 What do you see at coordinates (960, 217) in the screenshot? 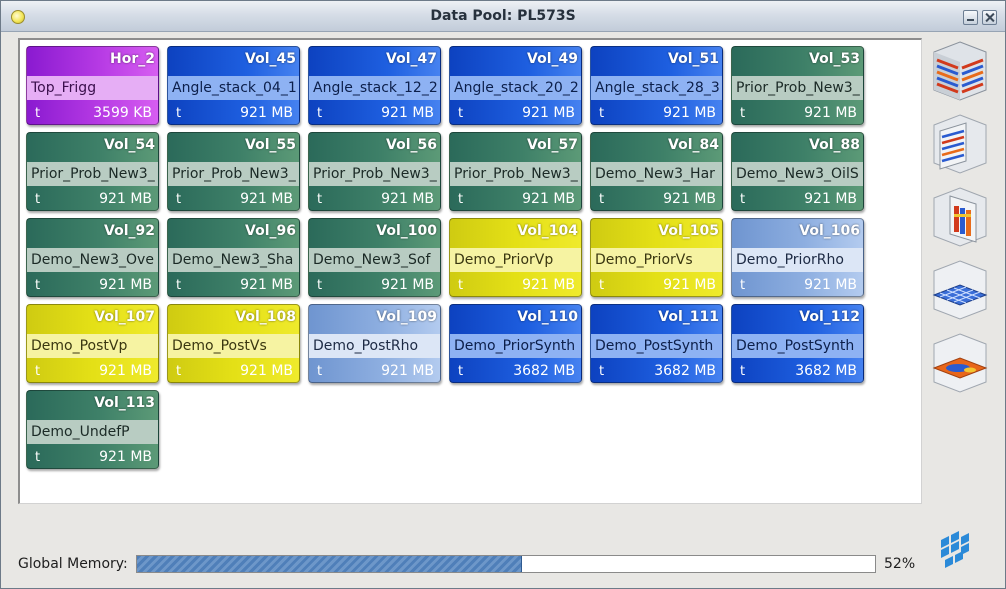
I see `inline-section-icon` at bounding box center [960, 217].